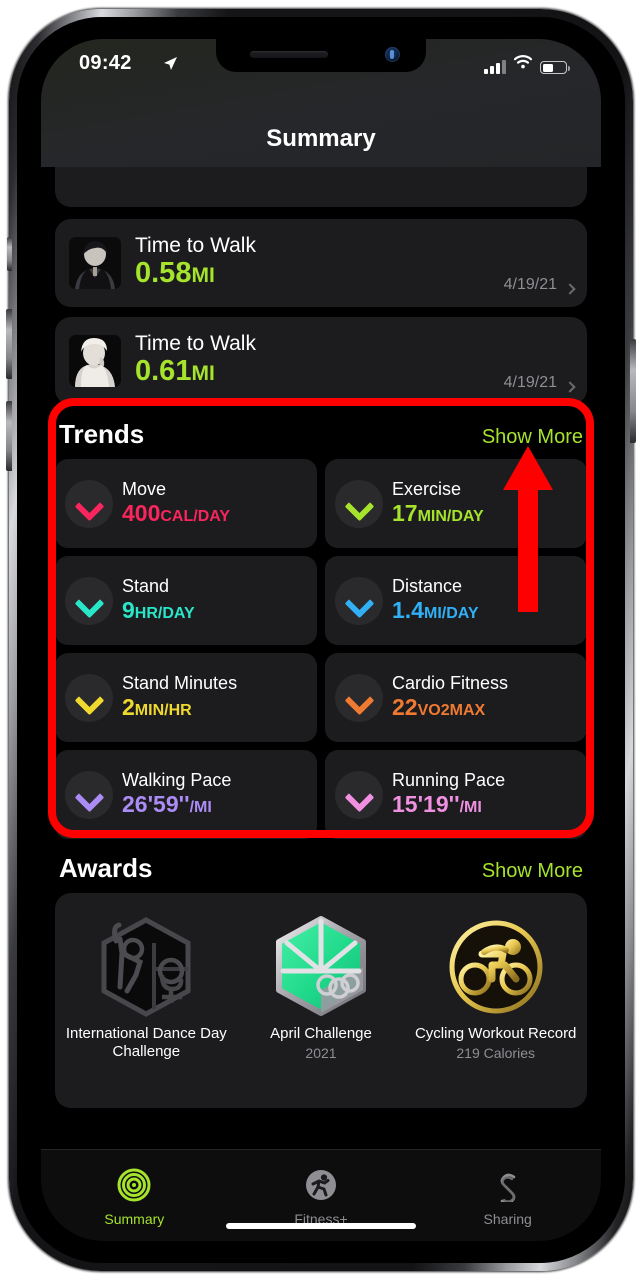  Describe the element at coordinates (439, 706) in the screenshot. I see `trend-value: 22VO2MAX` at that location.